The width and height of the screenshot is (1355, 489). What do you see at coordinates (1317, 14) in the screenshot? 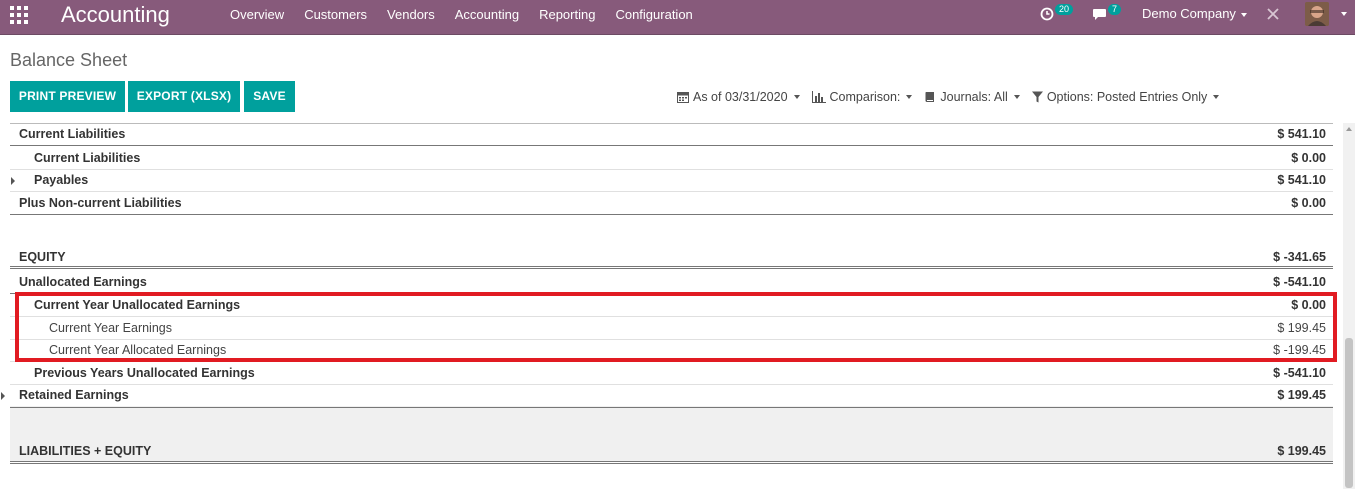
I see `user-avatar` at bounding box center [1317, 14].